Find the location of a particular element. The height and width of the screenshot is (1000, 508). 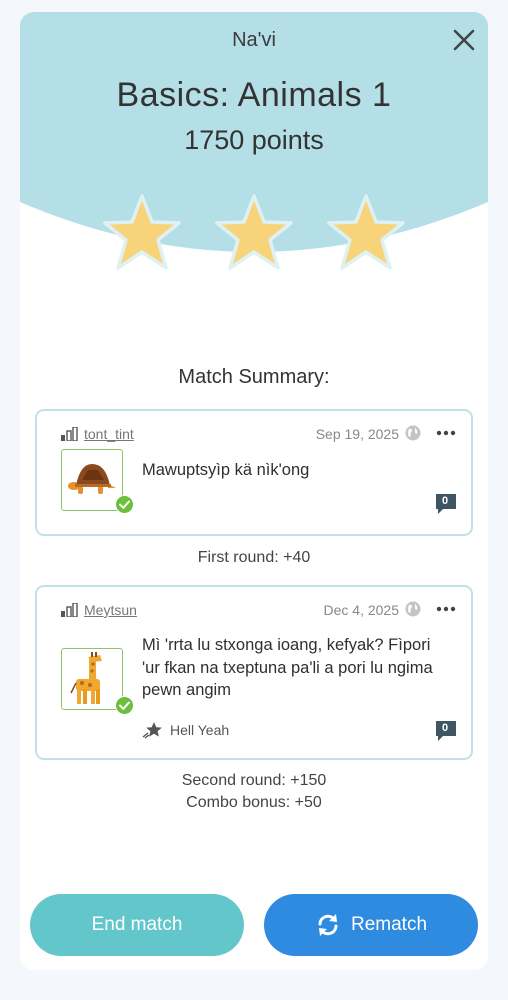

end-match-label: End match is located at coordinates (137, 924).